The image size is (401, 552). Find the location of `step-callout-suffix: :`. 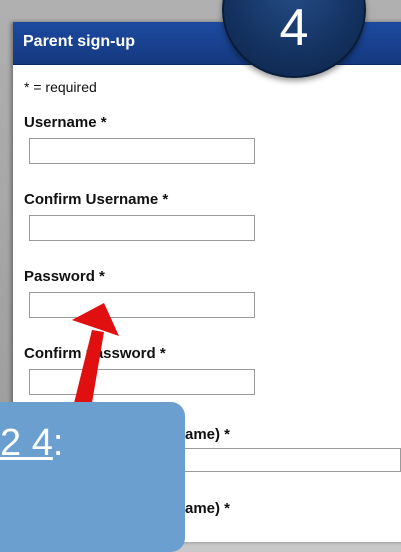

step-callout-suffix: : is located at coordinates (58, 443).